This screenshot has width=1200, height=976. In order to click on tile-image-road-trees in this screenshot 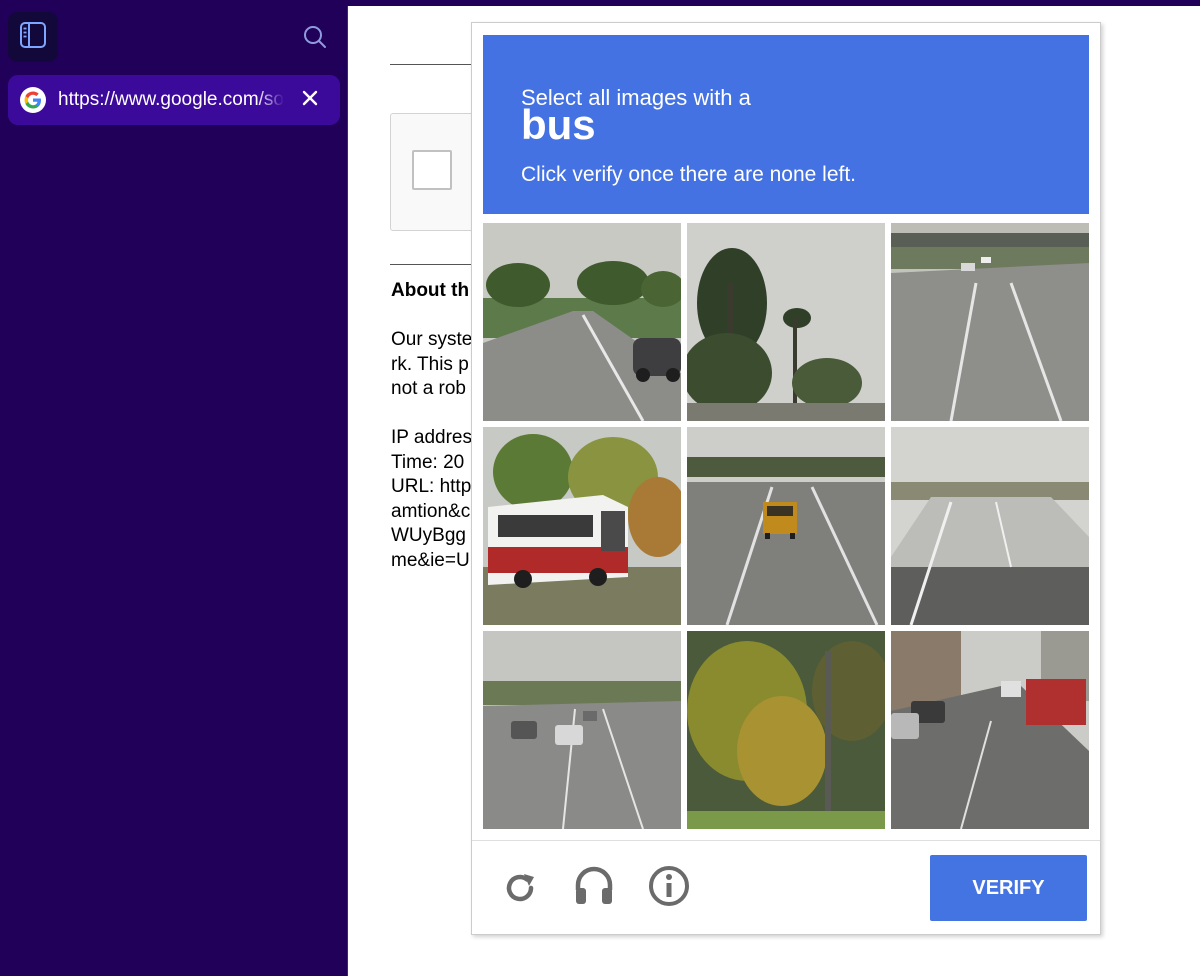, I will do `click(582, 322)`.